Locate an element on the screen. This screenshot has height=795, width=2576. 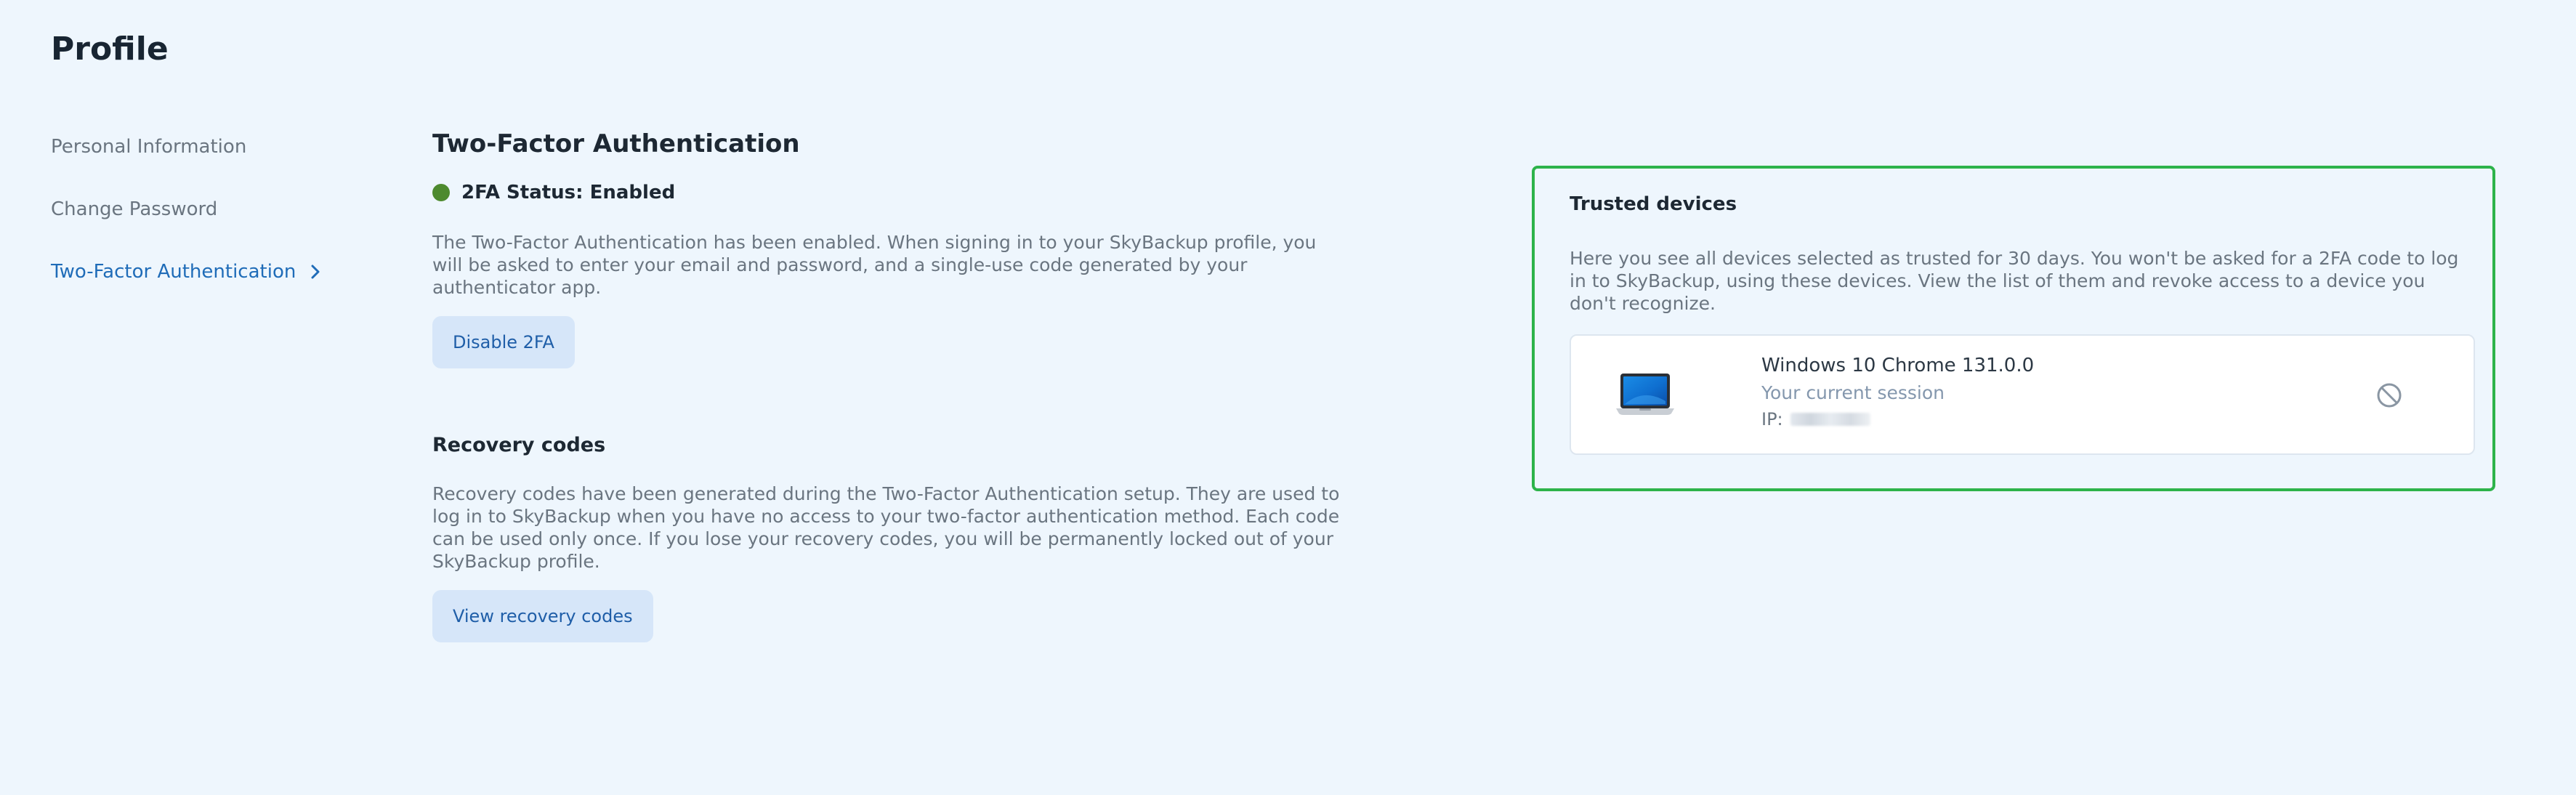
sidebar-item-label: Change Password is located at coordinates (135, 209).